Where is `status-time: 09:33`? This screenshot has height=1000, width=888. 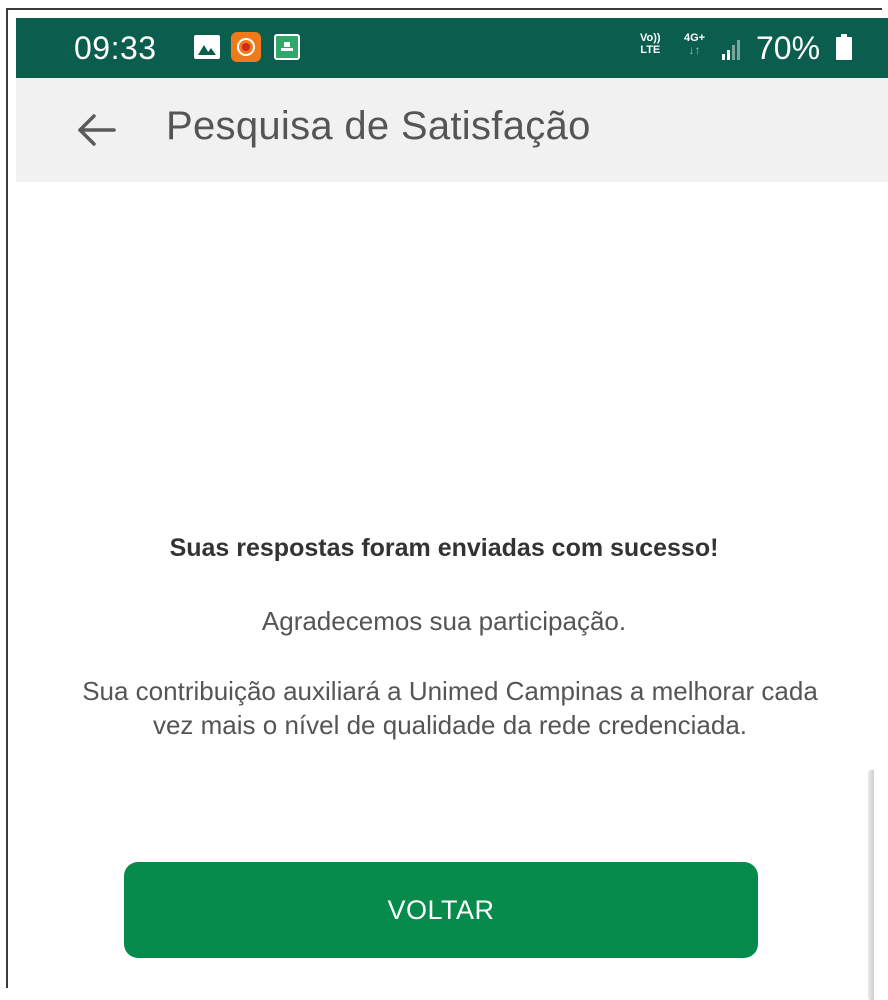
status-time: 09:33 is located at coordinates (115, 48).